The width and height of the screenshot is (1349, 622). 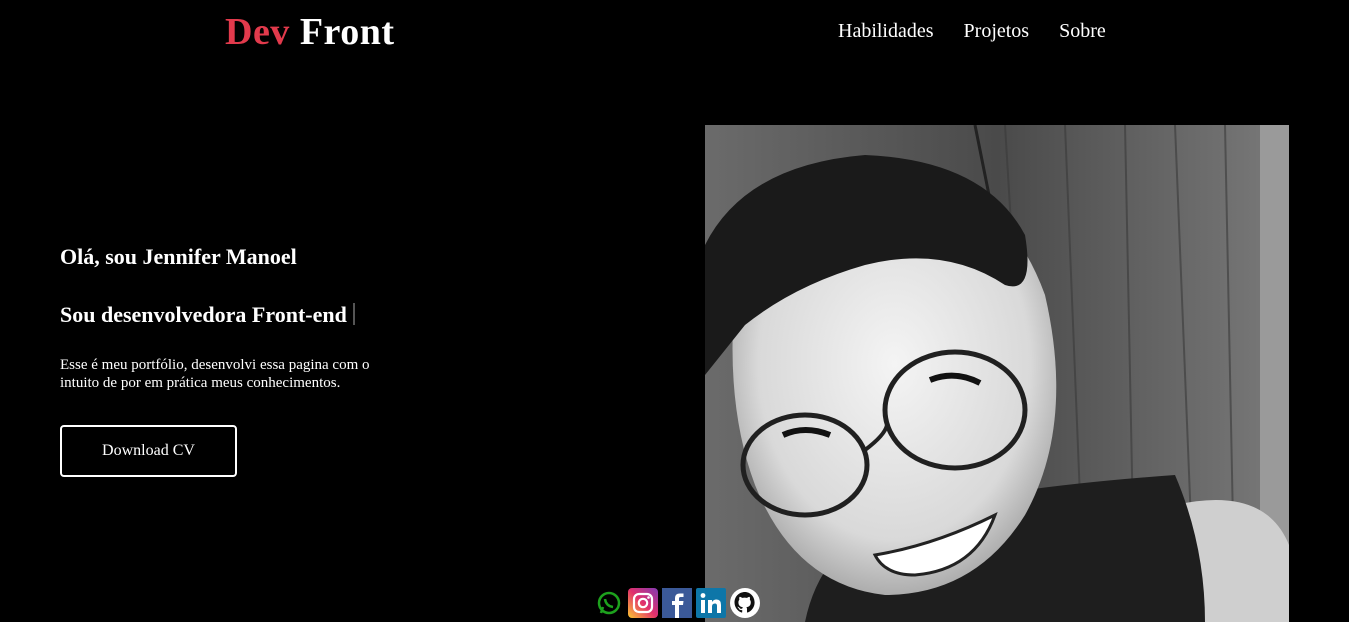 I want to click on linkedin-icon, so click(x=711, y=603).